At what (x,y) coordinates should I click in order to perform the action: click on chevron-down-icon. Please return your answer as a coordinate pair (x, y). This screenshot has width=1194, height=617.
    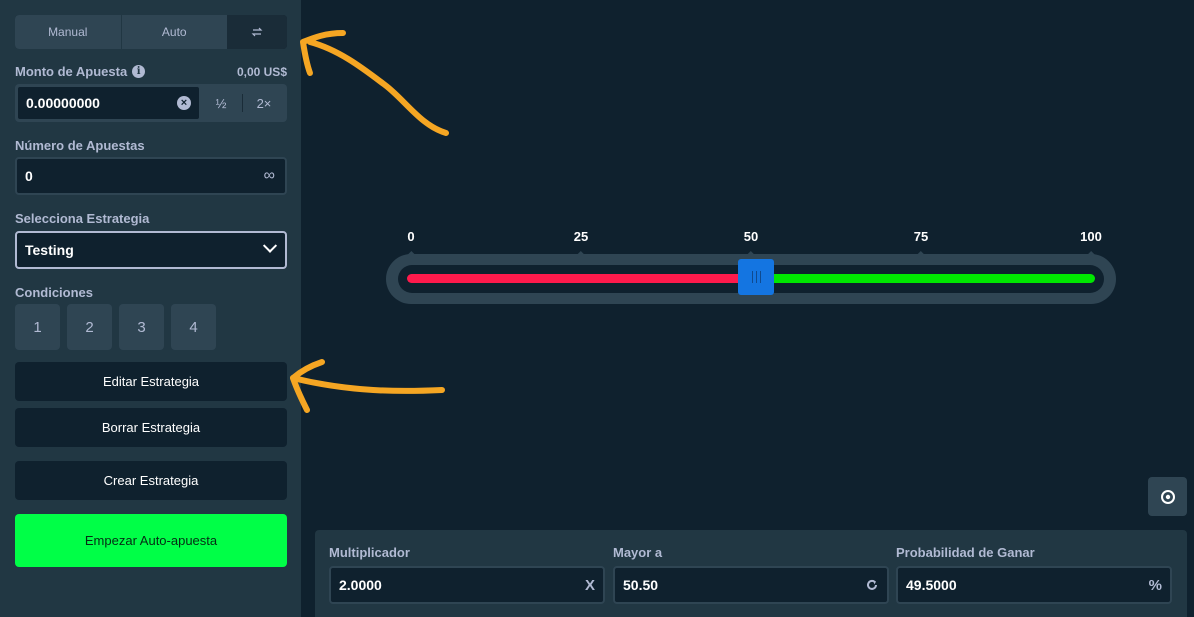
    Looking at the image, I should click on (270, 245).